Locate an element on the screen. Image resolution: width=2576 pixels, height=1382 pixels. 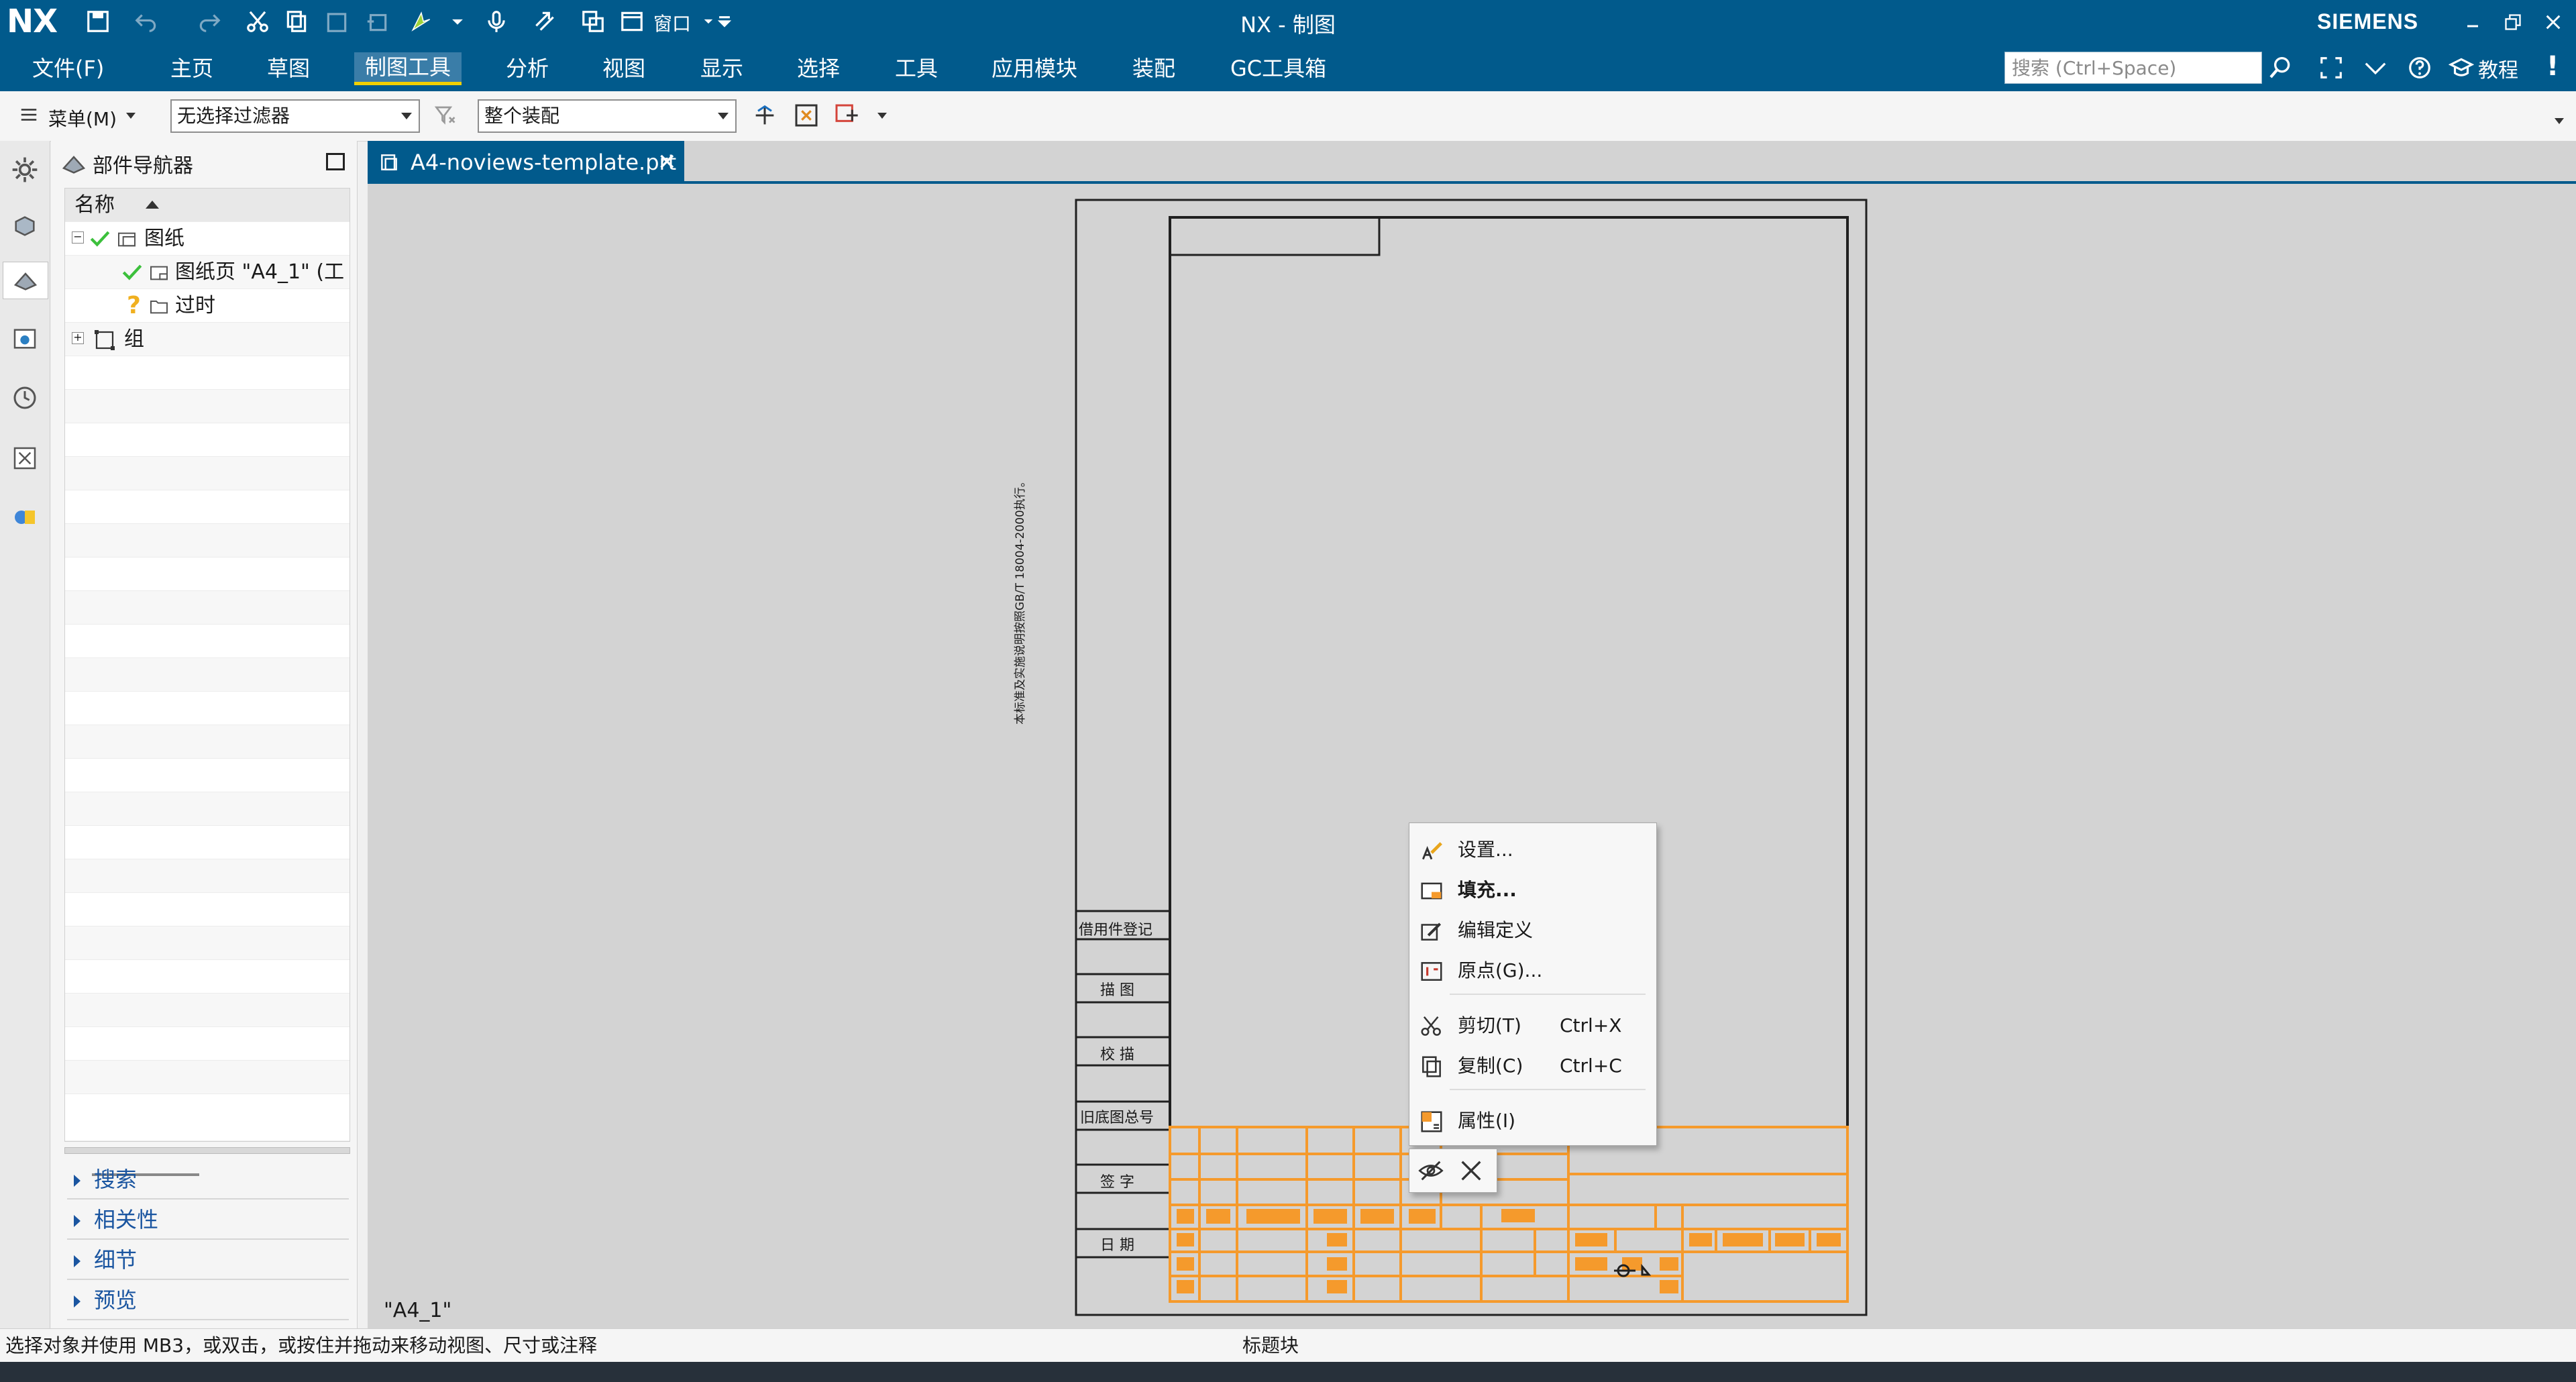
panel-splitter is located at coordinates (207, 1150).